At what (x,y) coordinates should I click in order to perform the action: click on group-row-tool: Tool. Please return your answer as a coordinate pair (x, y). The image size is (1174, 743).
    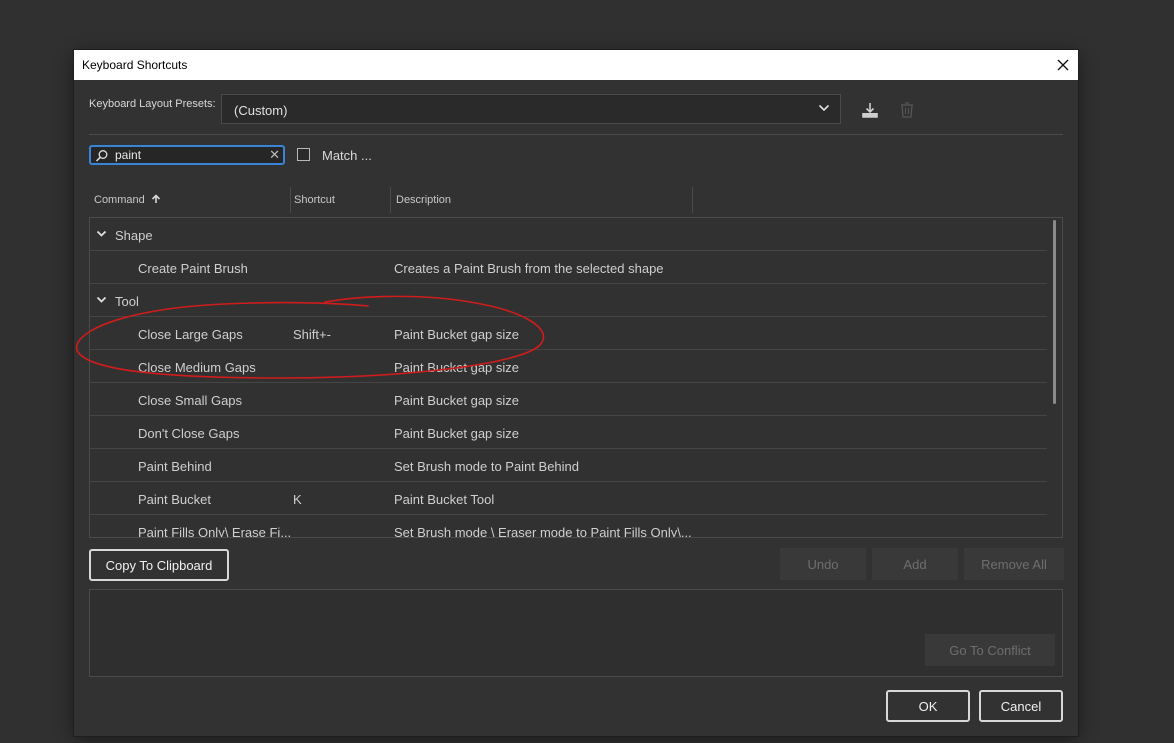
    Looking at the image, I should click on (568, 300).